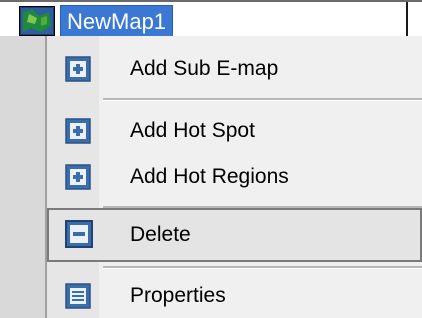 The image size is (422, 318). I want to click on menu-item-add-hot-regions: Add Hot Regions, so click(234, 177).